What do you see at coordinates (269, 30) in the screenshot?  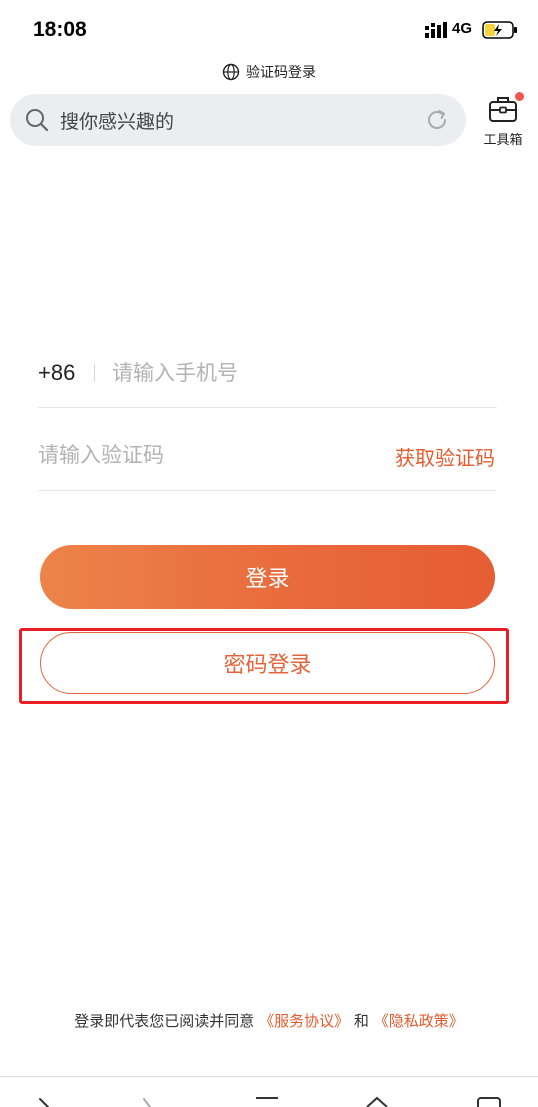 I see `status-bar: 18:08 4G` at bounding box center [269, 30].